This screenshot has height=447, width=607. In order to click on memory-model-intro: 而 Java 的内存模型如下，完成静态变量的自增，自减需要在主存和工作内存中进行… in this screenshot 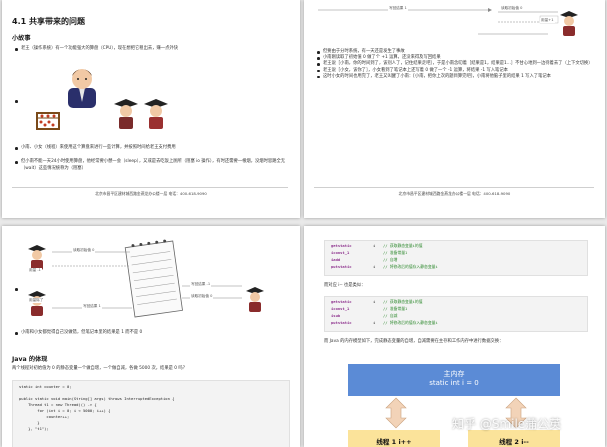, I will do `click(414, 341)`.